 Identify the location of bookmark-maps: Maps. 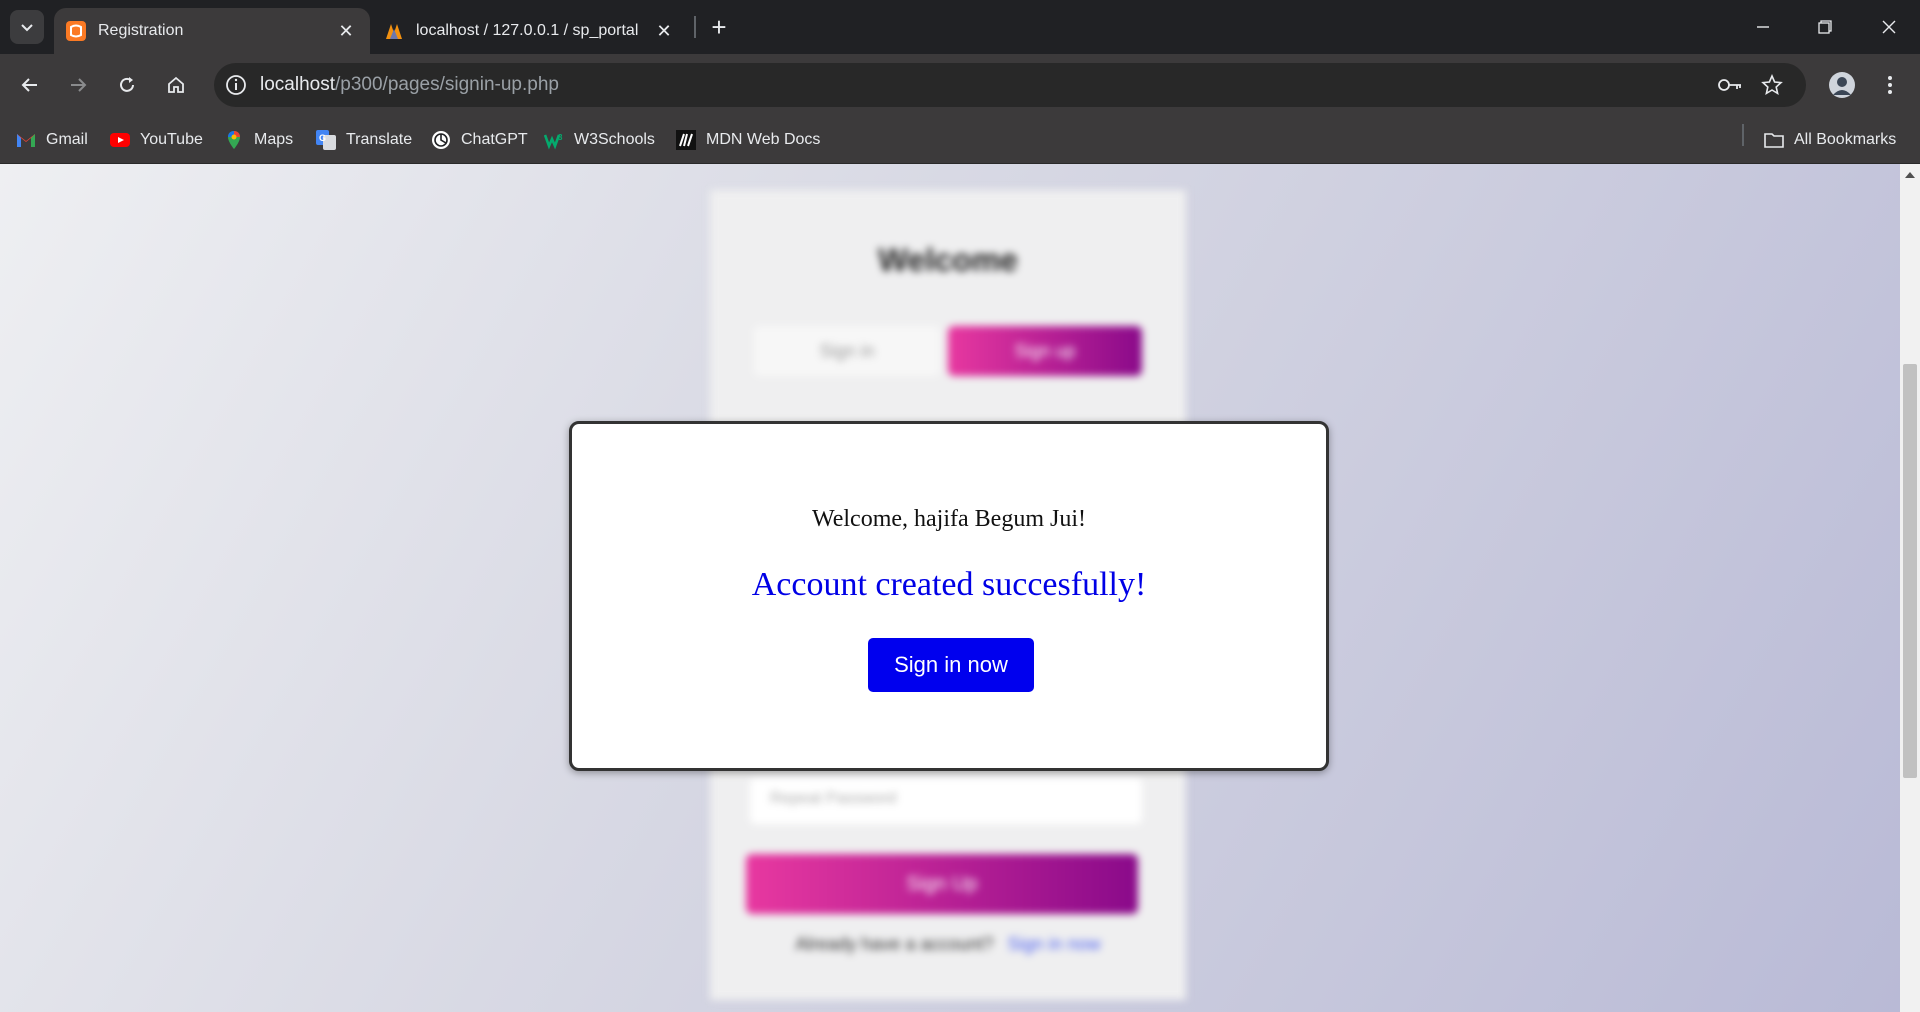
(258, 140).